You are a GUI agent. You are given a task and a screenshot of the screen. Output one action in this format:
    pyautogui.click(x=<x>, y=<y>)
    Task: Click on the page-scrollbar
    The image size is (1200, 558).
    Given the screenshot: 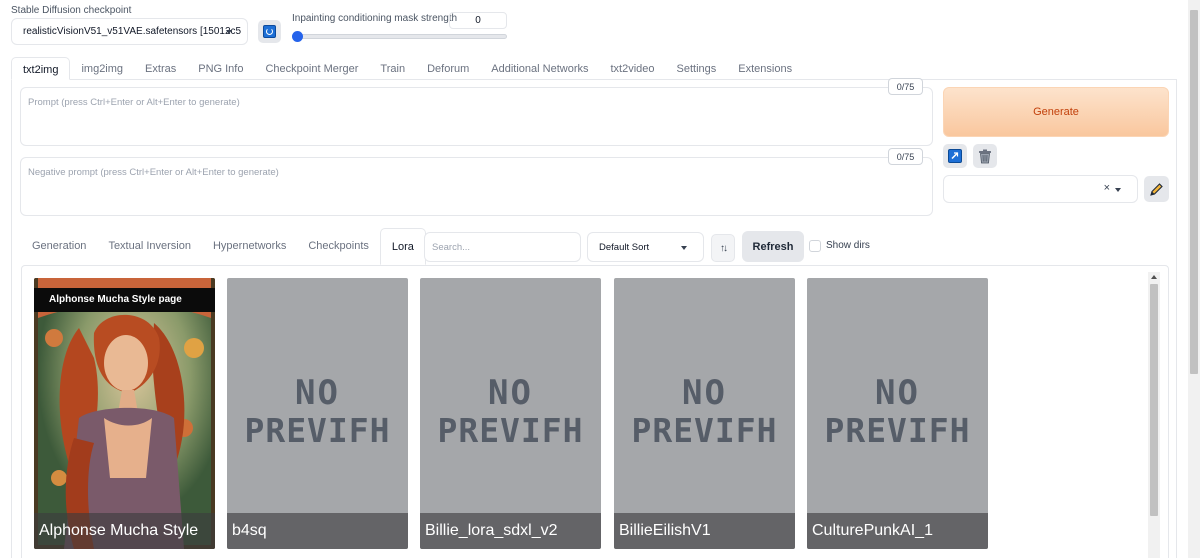 What is the action you would take?
    pyautogui.click(x=1194, y=279)
    